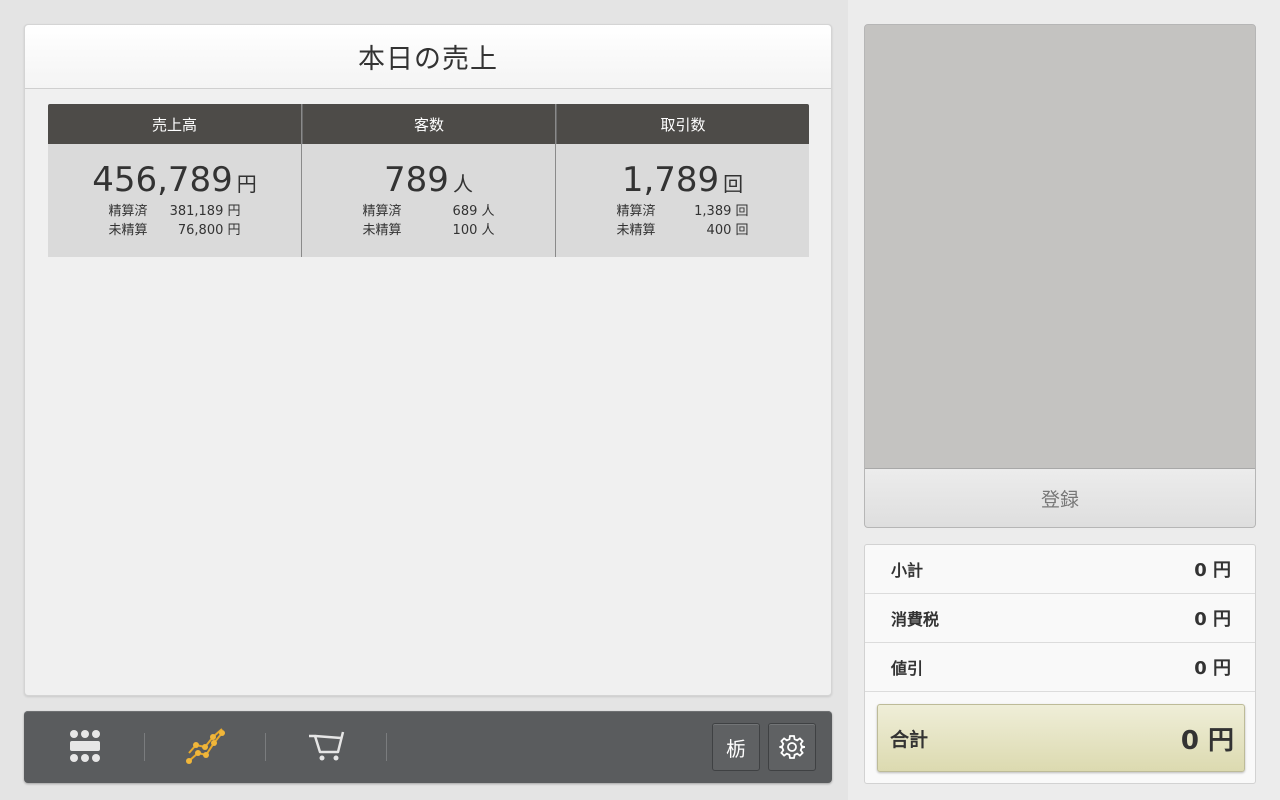  I want to click on stat-header: 売上高, so click(174, 124).